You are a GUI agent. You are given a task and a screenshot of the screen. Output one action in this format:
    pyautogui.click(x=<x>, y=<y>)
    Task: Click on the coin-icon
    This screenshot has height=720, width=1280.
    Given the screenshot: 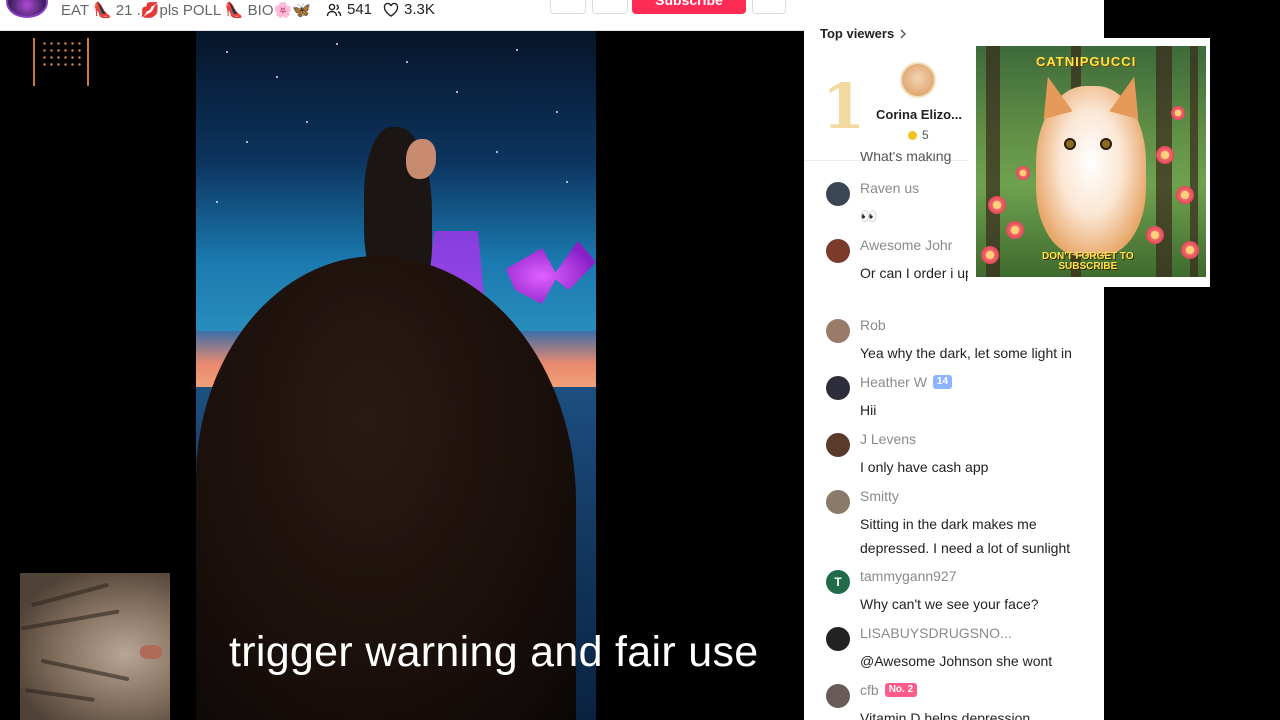 What is the action you would take?
    pyautogui.click(x=912, y=135)
    